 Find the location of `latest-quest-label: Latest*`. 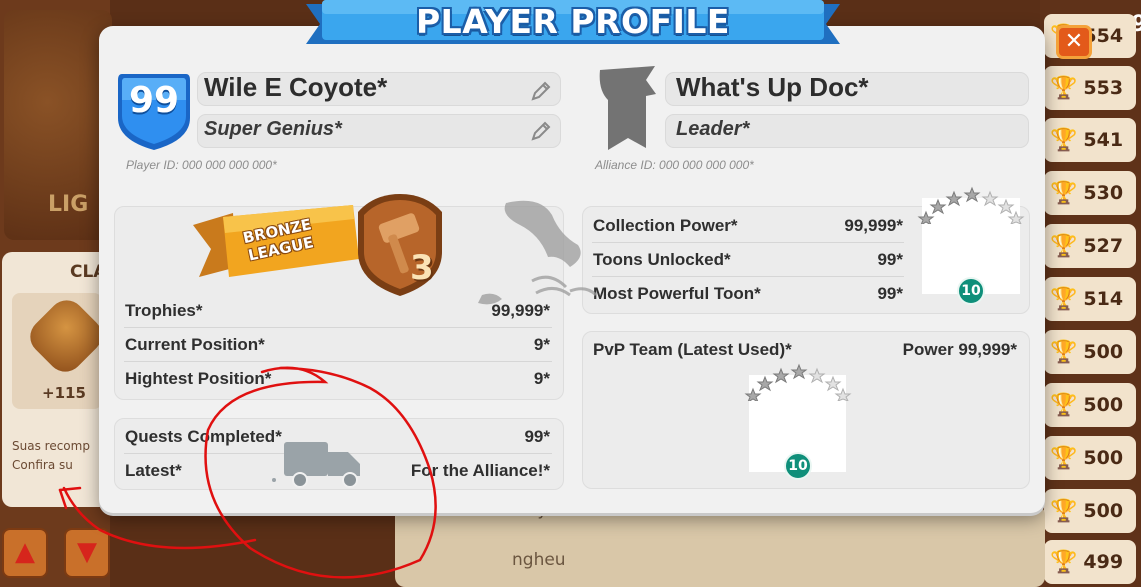

latest-quest-label: Latest* is located at coordinates (153, 470).